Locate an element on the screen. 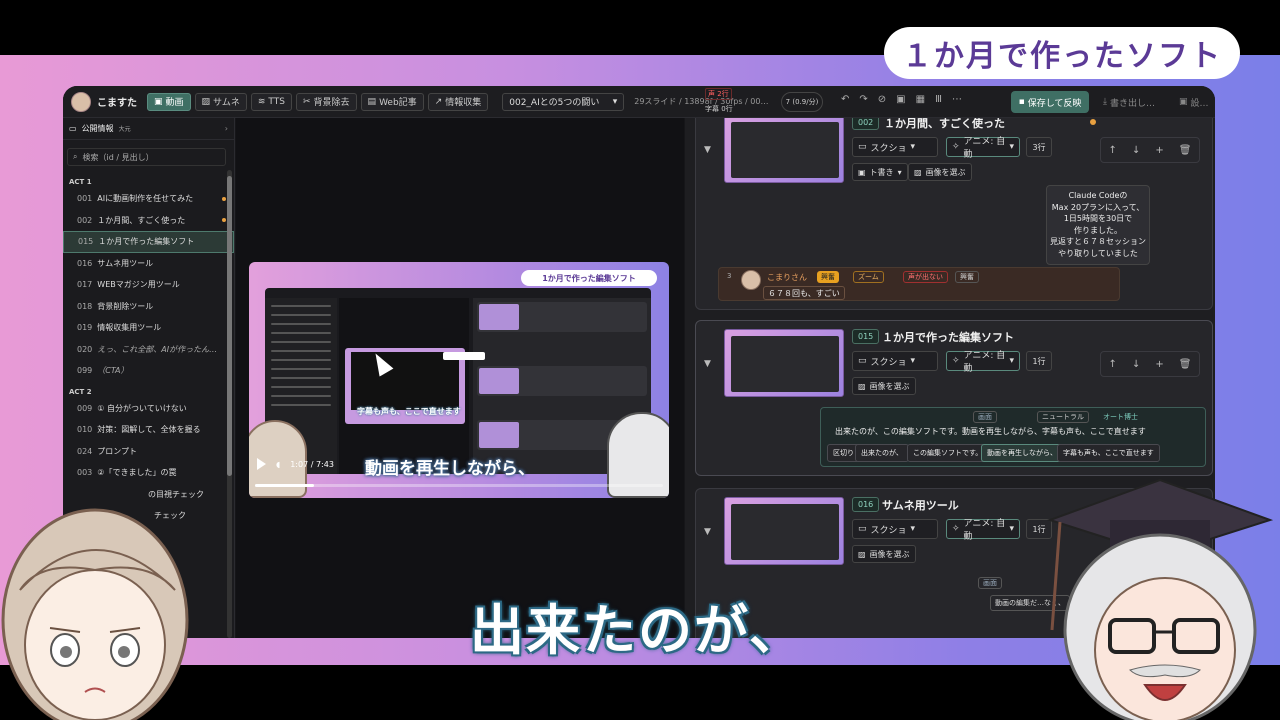 The height and width of the screenshot is (720, 1280). sidebar-item-019: 019 情報収集用ツール is located at coordinates (148, 328).